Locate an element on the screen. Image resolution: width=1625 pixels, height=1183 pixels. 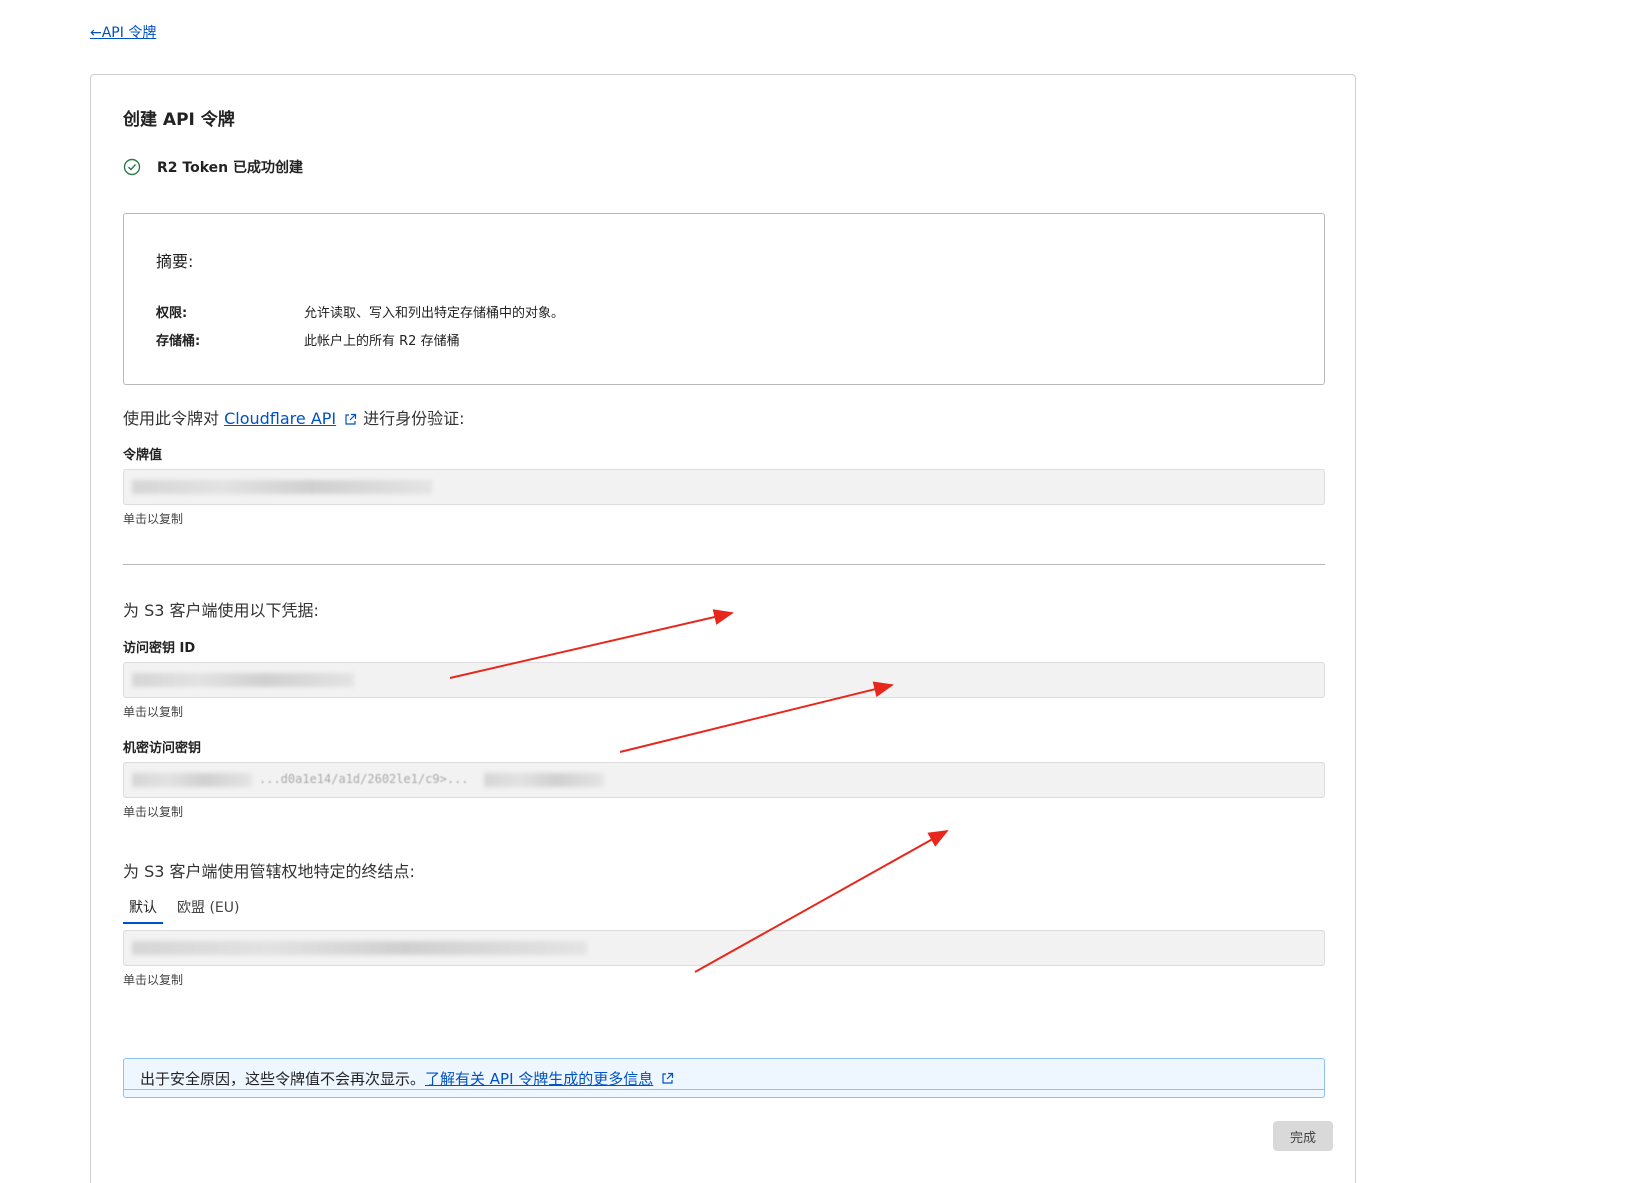
auth-prefix: 使用此令牌对 is located at coordinates (174, 418).